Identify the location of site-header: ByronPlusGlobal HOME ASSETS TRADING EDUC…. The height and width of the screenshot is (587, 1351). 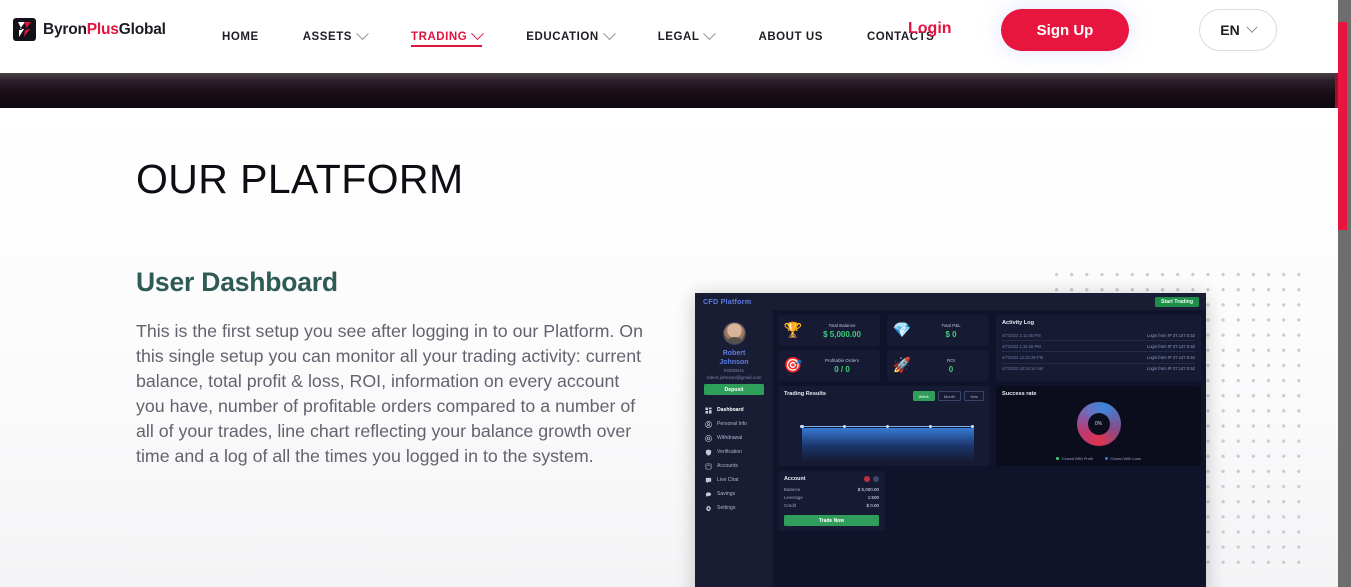
(669, 36).